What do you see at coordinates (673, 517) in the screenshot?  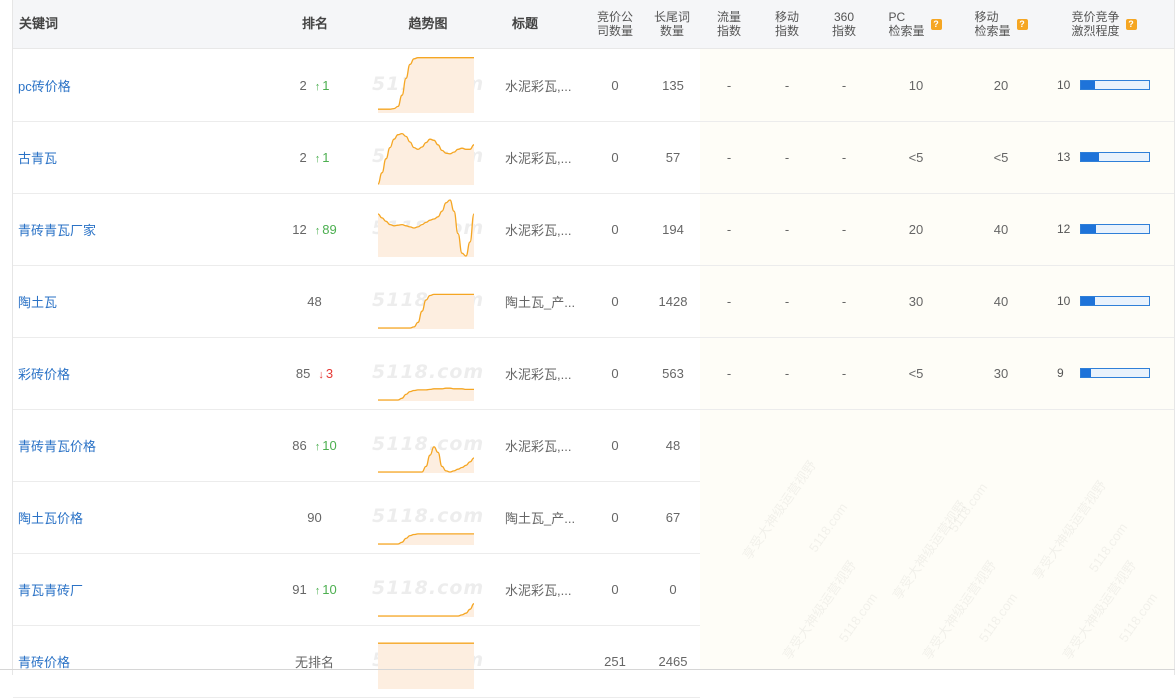 I see `longtail-cell: 67` at bounding box center [673, 517].